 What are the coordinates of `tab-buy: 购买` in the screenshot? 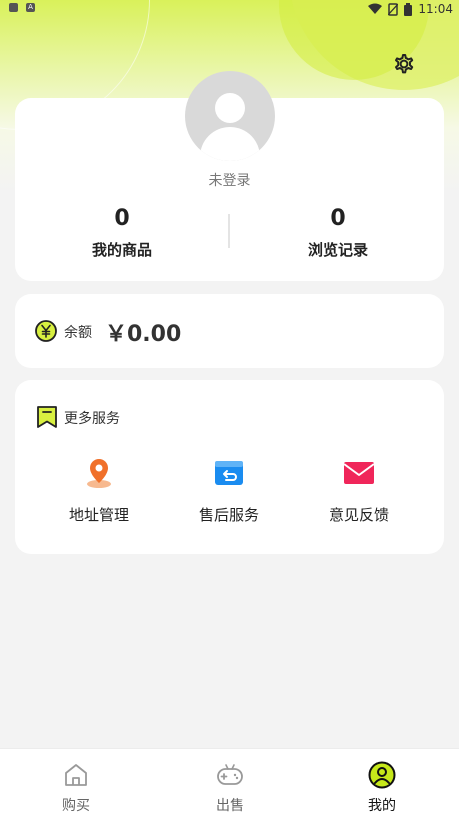 It's located at (76, 788).